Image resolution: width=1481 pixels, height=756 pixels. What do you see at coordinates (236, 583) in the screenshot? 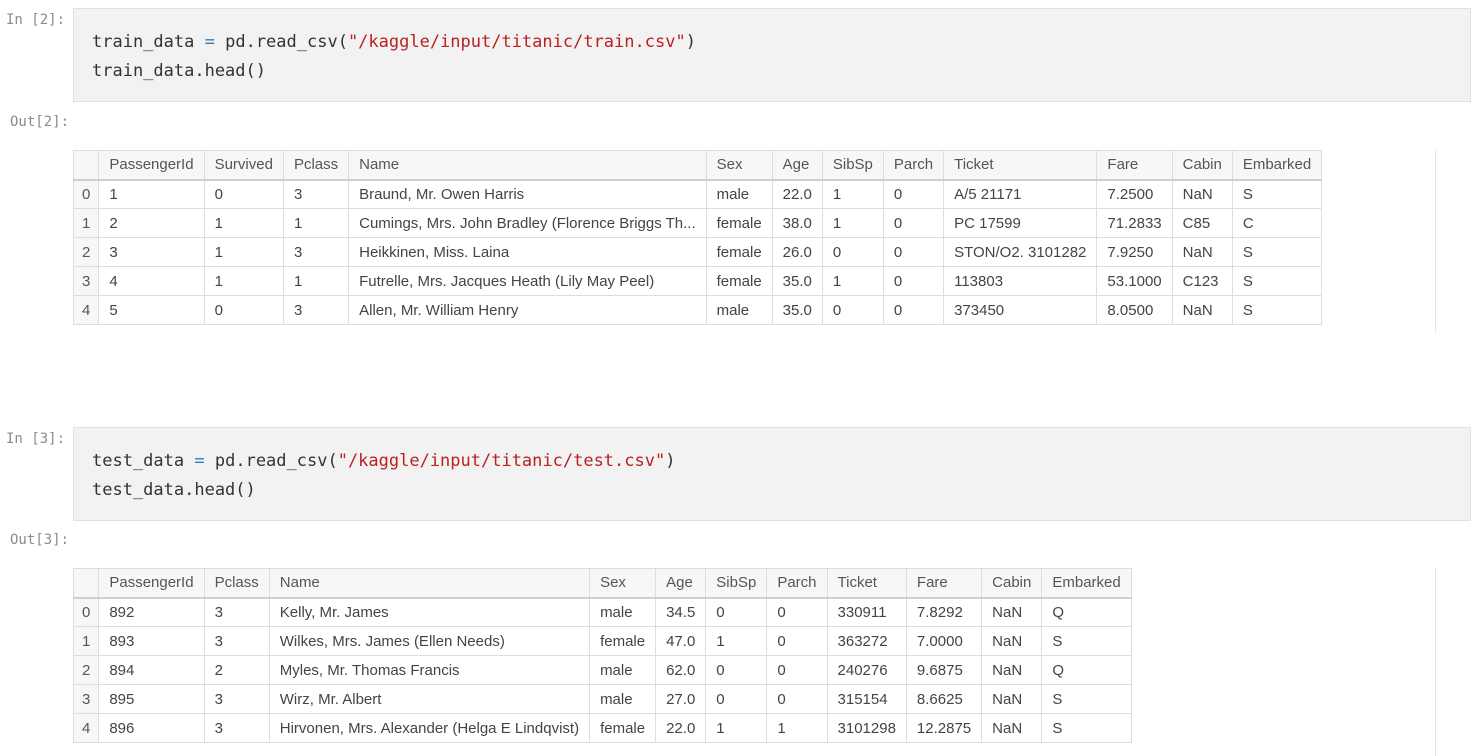
I see `column-header-cell: Pclass` at bounding box center [236, 583].